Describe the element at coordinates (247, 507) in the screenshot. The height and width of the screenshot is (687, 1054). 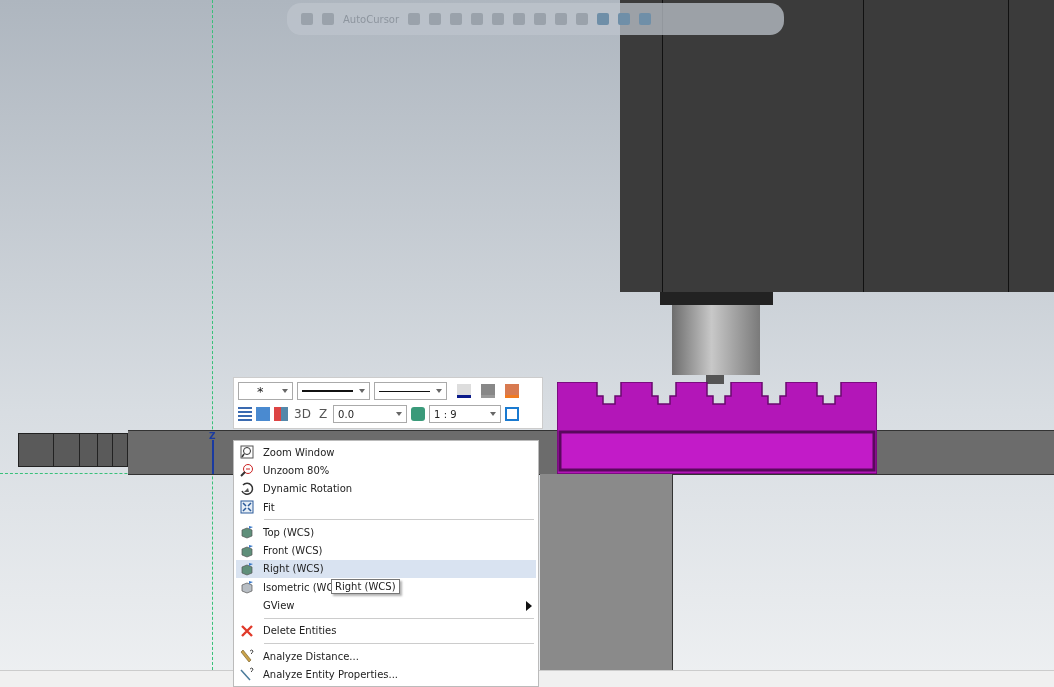
I see `fit-icon` at that location.